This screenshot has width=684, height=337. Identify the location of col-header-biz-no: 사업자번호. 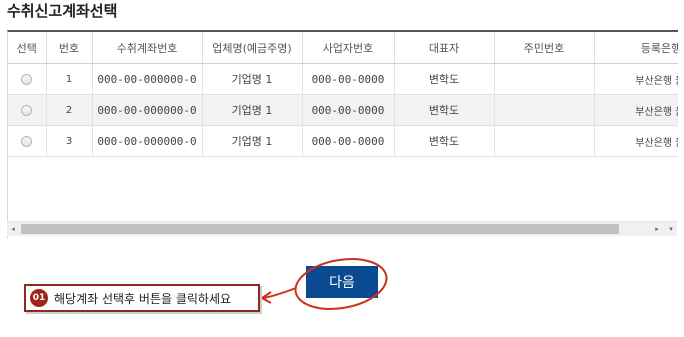
(348, 48).